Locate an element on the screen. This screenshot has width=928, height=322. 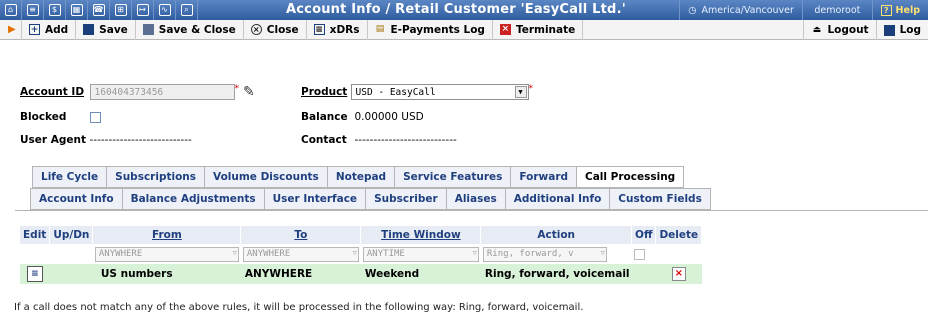
filter-action-select: Ring, forward, v ▽ is located at coordinates (544, 254).